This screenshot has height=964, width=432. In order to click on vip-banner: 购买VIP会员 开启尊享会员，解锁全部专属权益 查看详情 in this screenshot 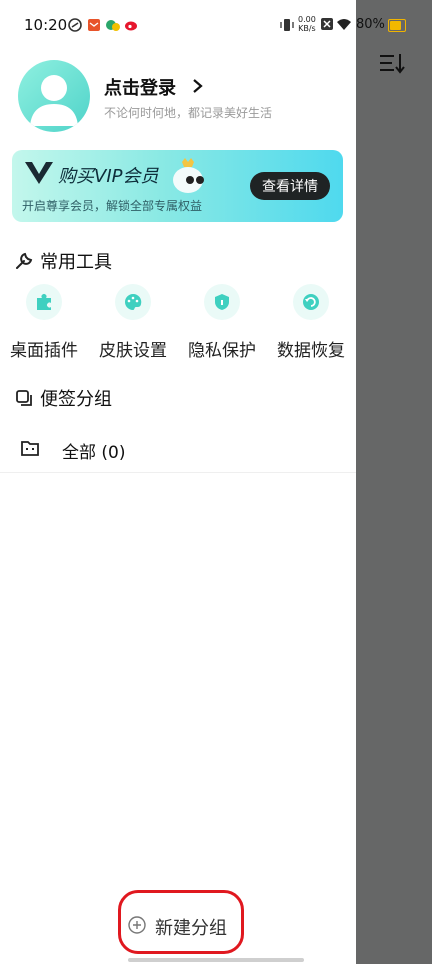, I will do `click(177, 186)`.